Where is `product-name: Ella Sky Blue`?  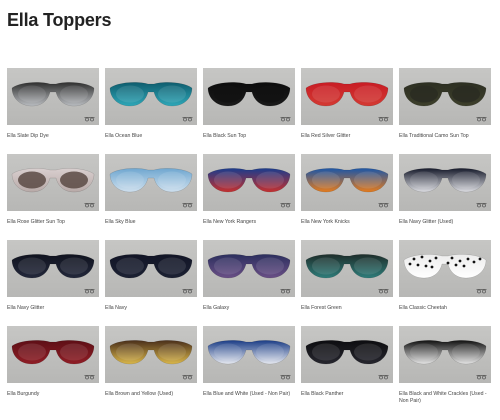
product-name: Ella Sky Blue is located at coordinates (151, 222).